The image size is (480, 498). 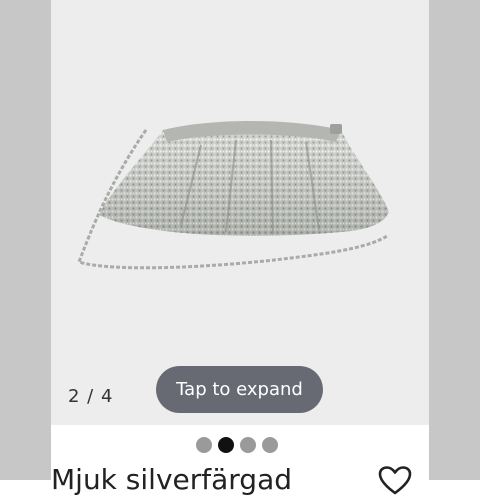 I want to click on carousel-dot-active, so click(x=226, y=445).